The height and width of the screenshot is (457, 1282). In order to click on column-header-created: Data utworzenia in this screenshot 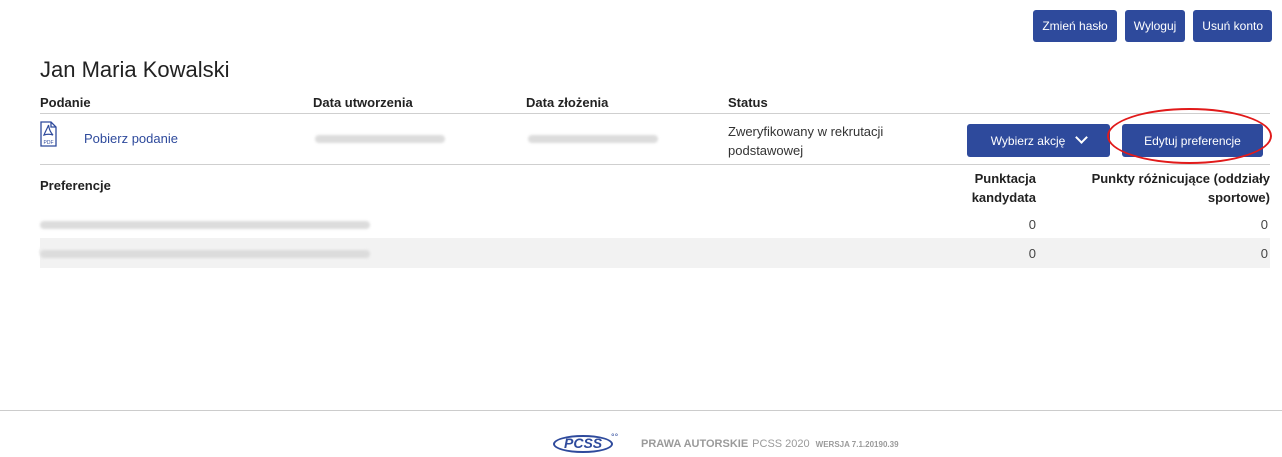, I will do `click(363, 102)`.